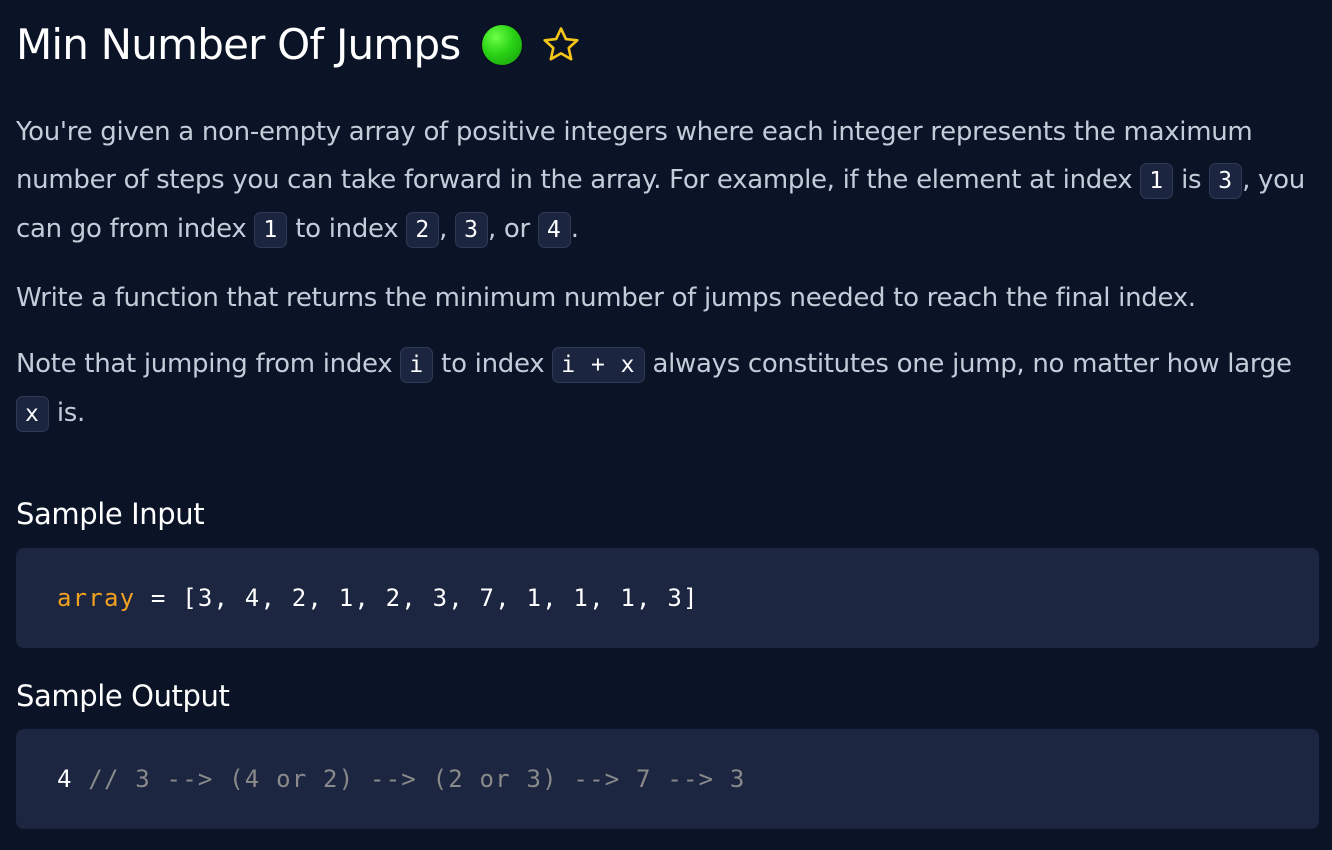  I want to click on inline-code: 2, so click(423, 230).